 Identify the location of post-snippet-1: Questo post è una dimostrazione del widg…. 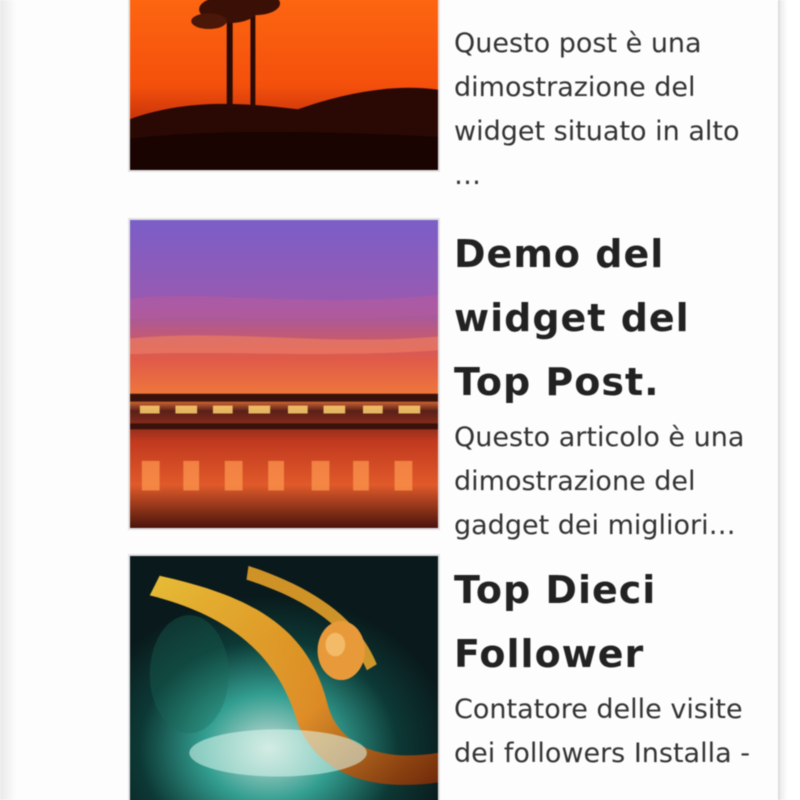
(597, 109).